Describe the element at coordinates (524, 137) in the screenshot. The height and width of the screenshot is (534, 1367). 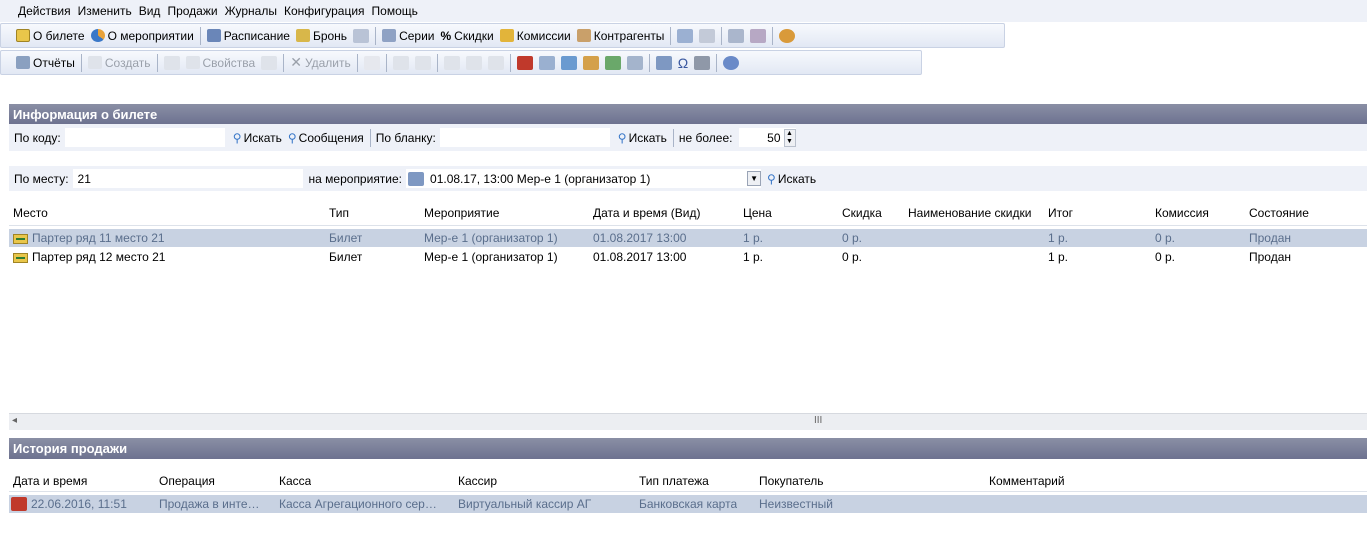
I see `by-blank-input` at that location.